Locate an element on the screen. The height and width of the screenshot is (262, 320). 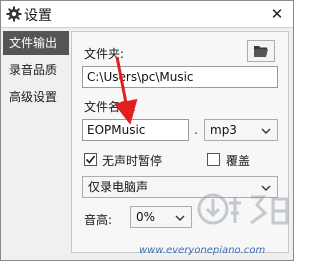
download-site-logo-icon is located at coordinates (243, 209).